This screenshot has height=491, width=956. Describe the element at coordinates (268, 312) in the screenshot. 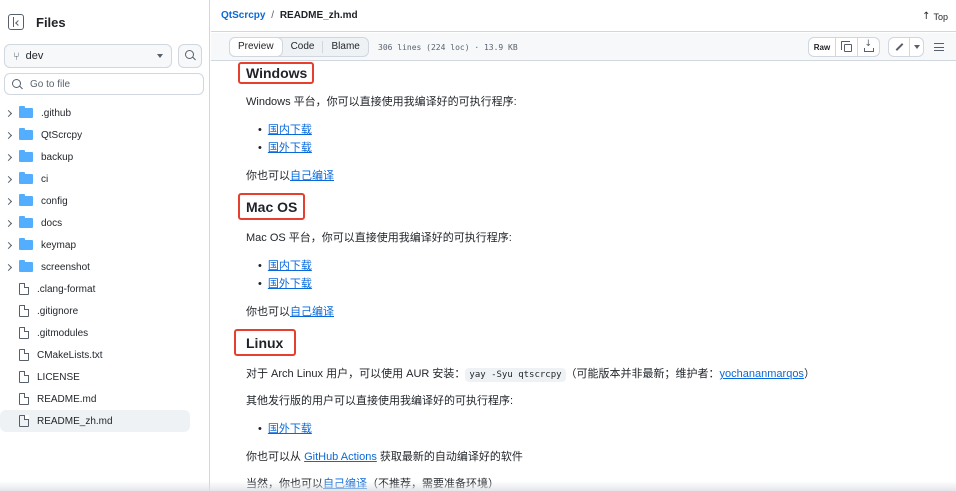

I see `text: 你也可以` at that location.